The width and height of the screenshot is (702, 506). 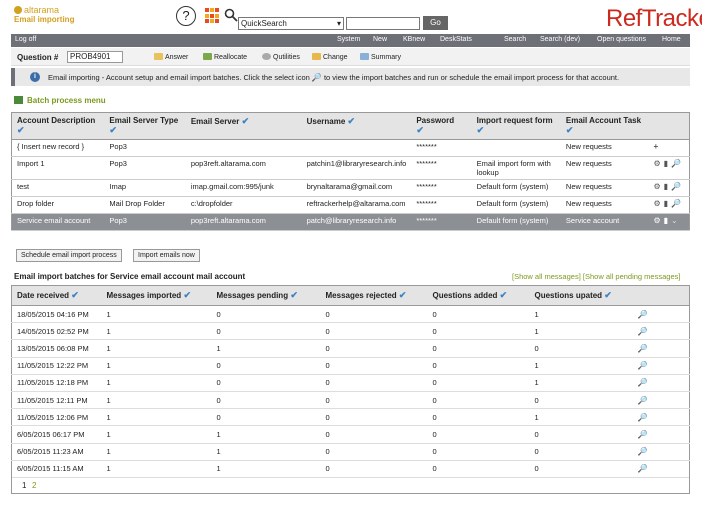 I want to click on table-row: 6/05/2015 11:23 AM 1 1 0 0 0 🔎, so click(x=350, y=452).